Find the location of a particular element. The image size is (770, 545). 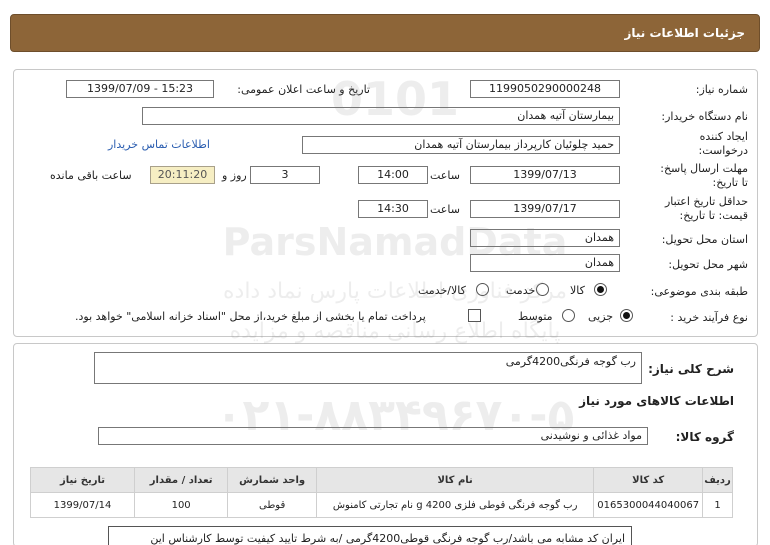

need-date-cell: 1399/07/14 is located at coordinates (82, 505).